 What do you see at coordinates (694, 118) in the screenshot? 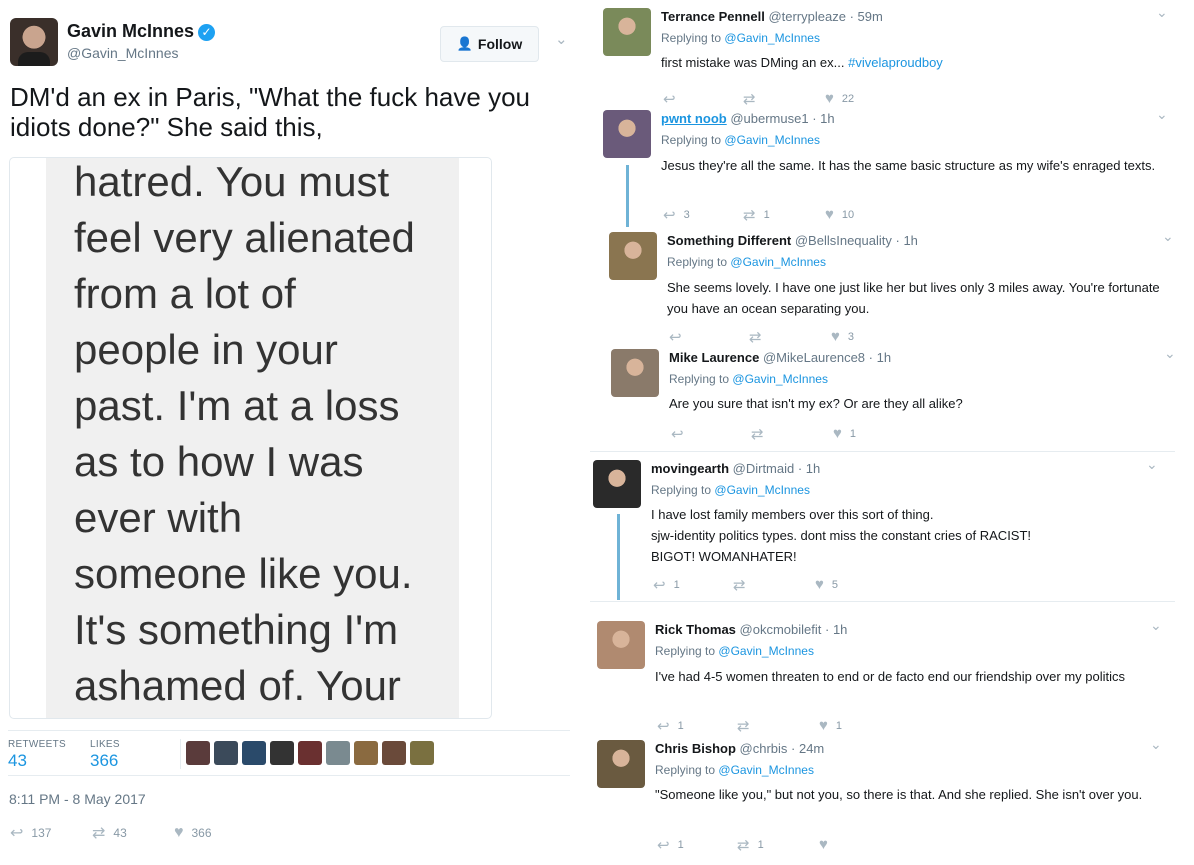
I see `reply-author-name: pwnt noob` at bounding box center [694, 118].